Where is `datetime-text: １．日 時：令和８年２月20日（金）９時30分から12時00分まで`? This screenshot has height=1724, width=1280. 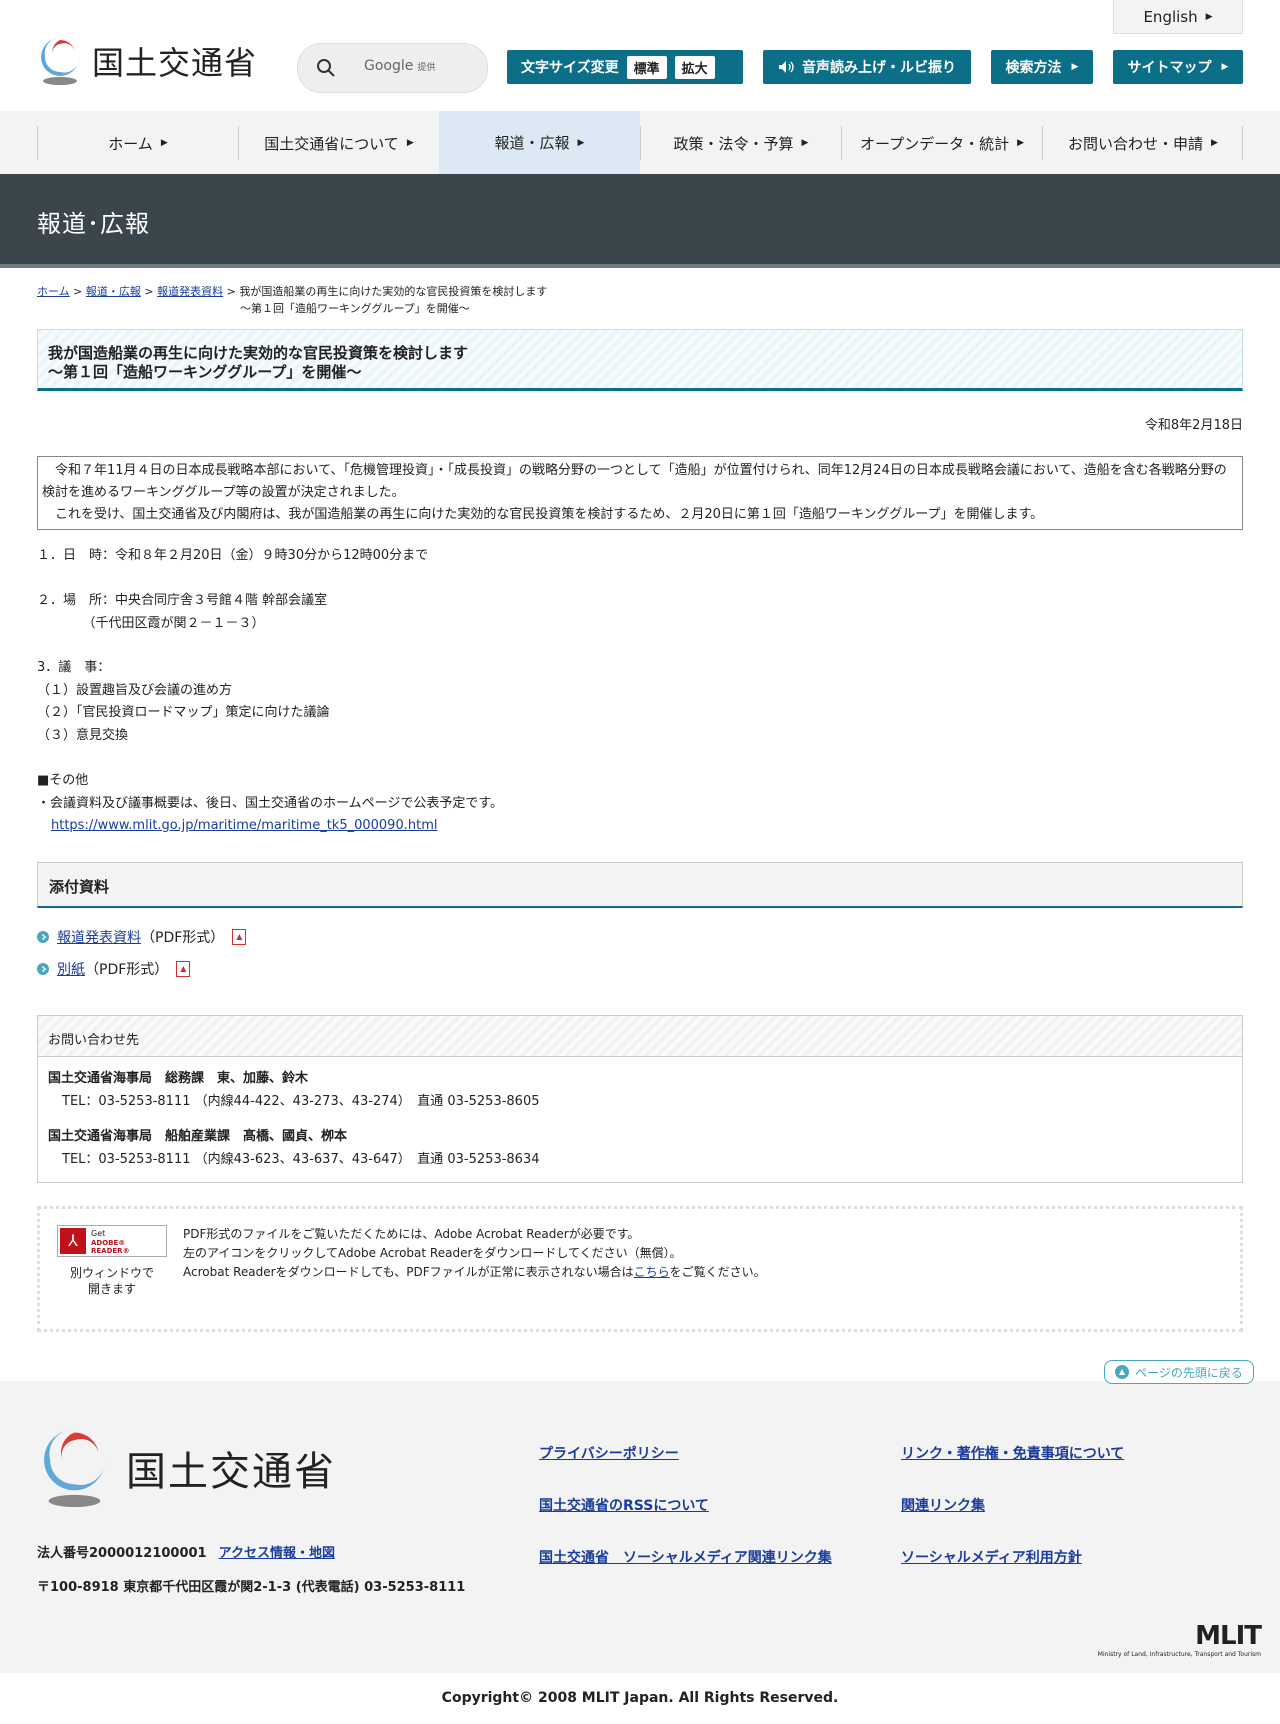
datetime-text: １．日 時：令和８年２月20日（金）９時30分から12時00分まで is located at coordinates (233, 555).